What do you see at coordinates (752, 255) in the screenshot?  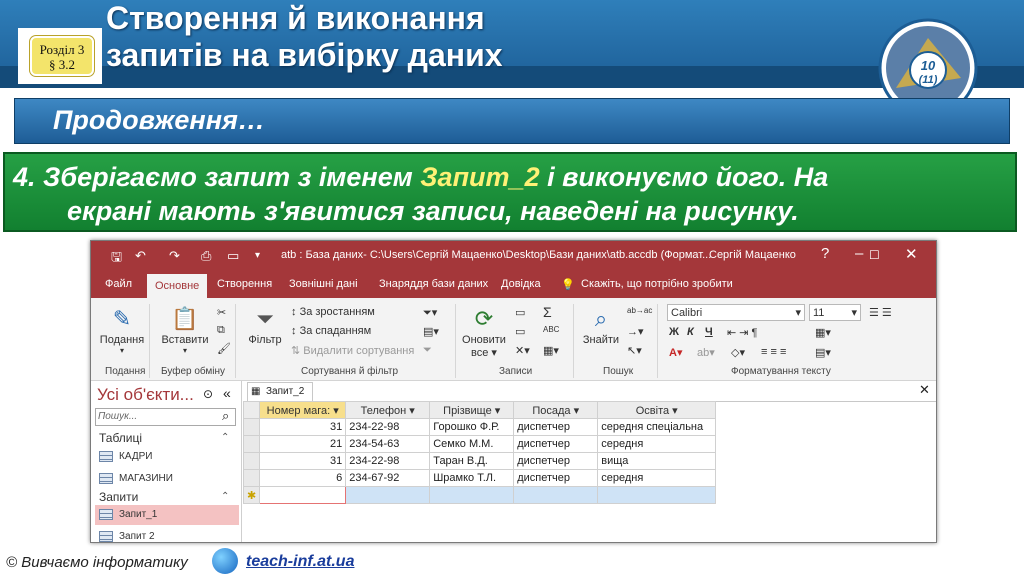 I see `user-name: Сергій Мацаенко` at bounding box center [752, 255].